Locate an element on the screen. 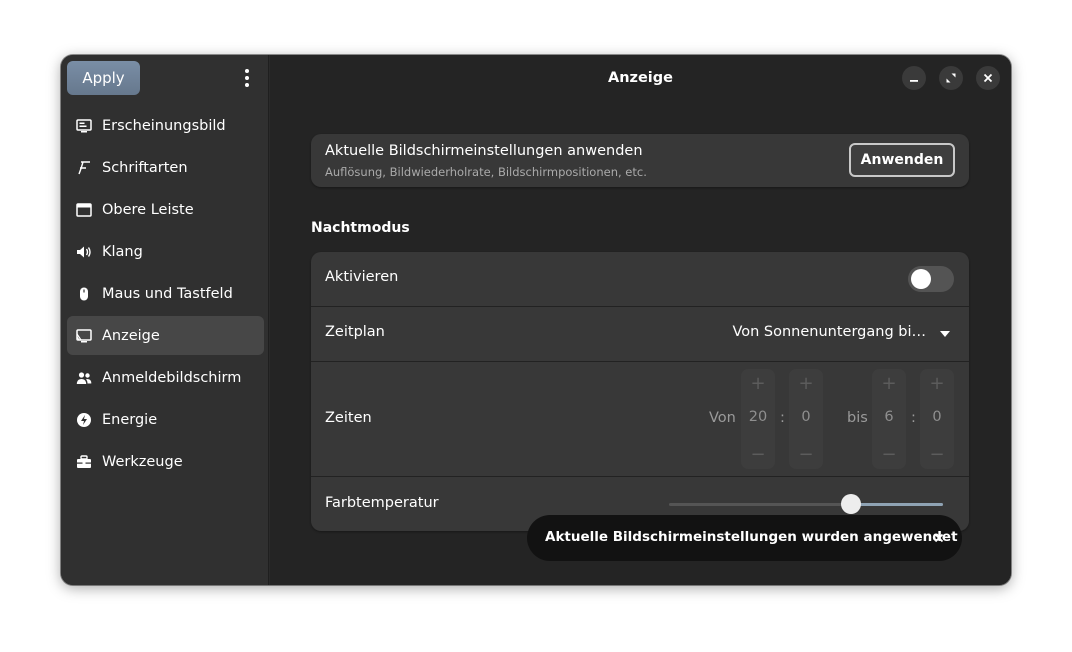 The height and width of the screenshot is (652, 1072). sidebar-item-label: Maus und Tastfeld is located at coordinates (167, 293).